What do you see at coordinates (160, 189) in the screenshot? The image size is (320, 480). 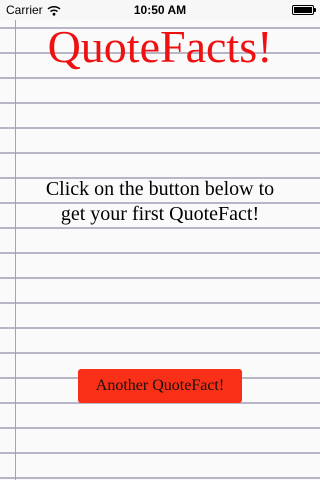 I see `instruction-line-1: Click on the button below to` at bounding box center [160, 189].